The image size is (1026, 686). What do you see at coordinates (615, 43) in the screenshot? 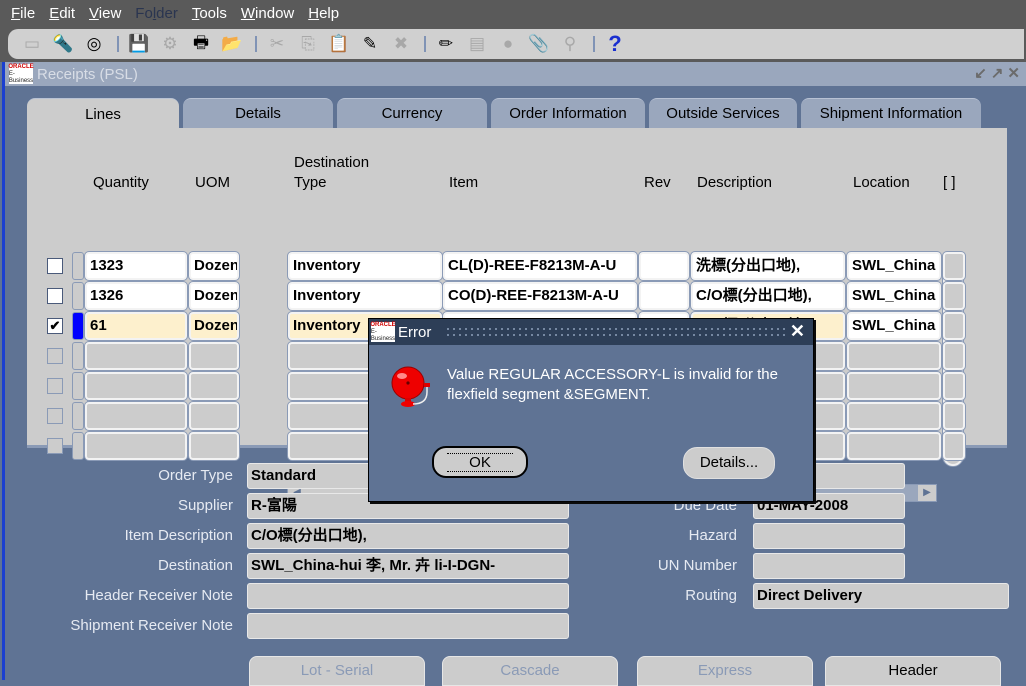
I see `help-icon: ?` at bounding box center [615, 43].